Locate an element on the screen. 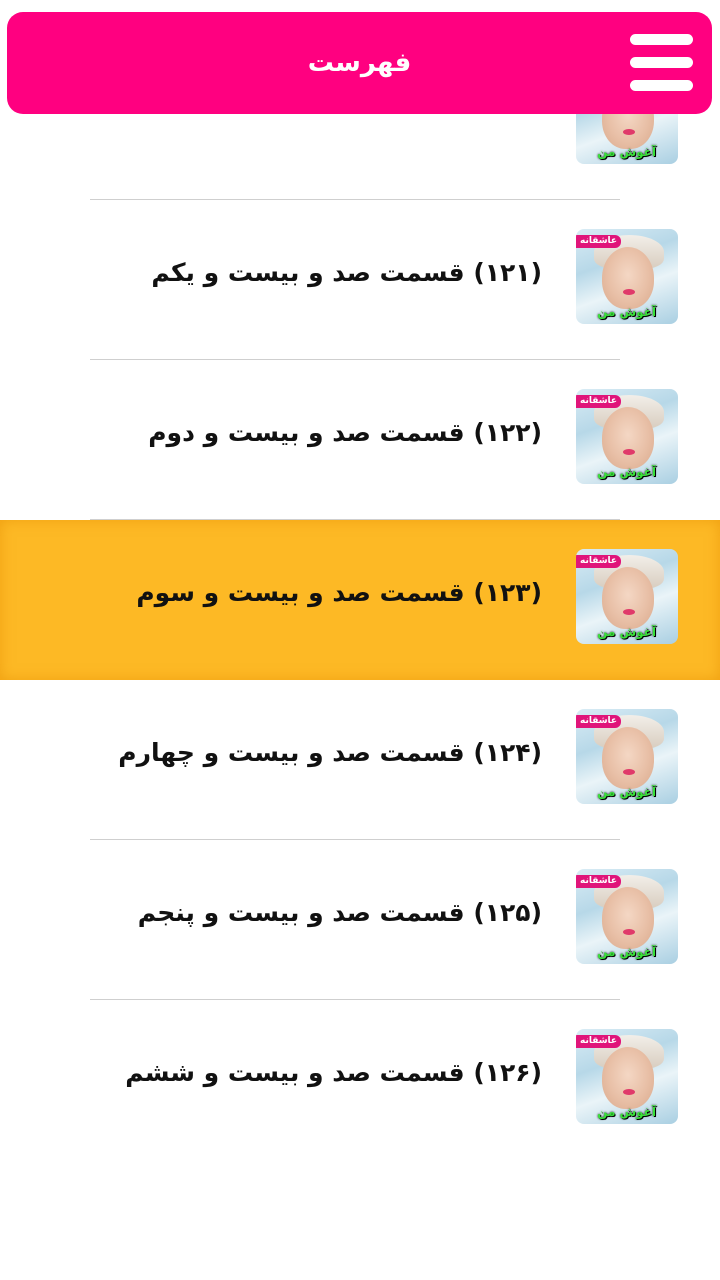 The width and height of the screenshot is (720, 1280). episode-title: (۱۲۶) قسمت صد و بیست و ششم is located at coordinates (333, 1072).